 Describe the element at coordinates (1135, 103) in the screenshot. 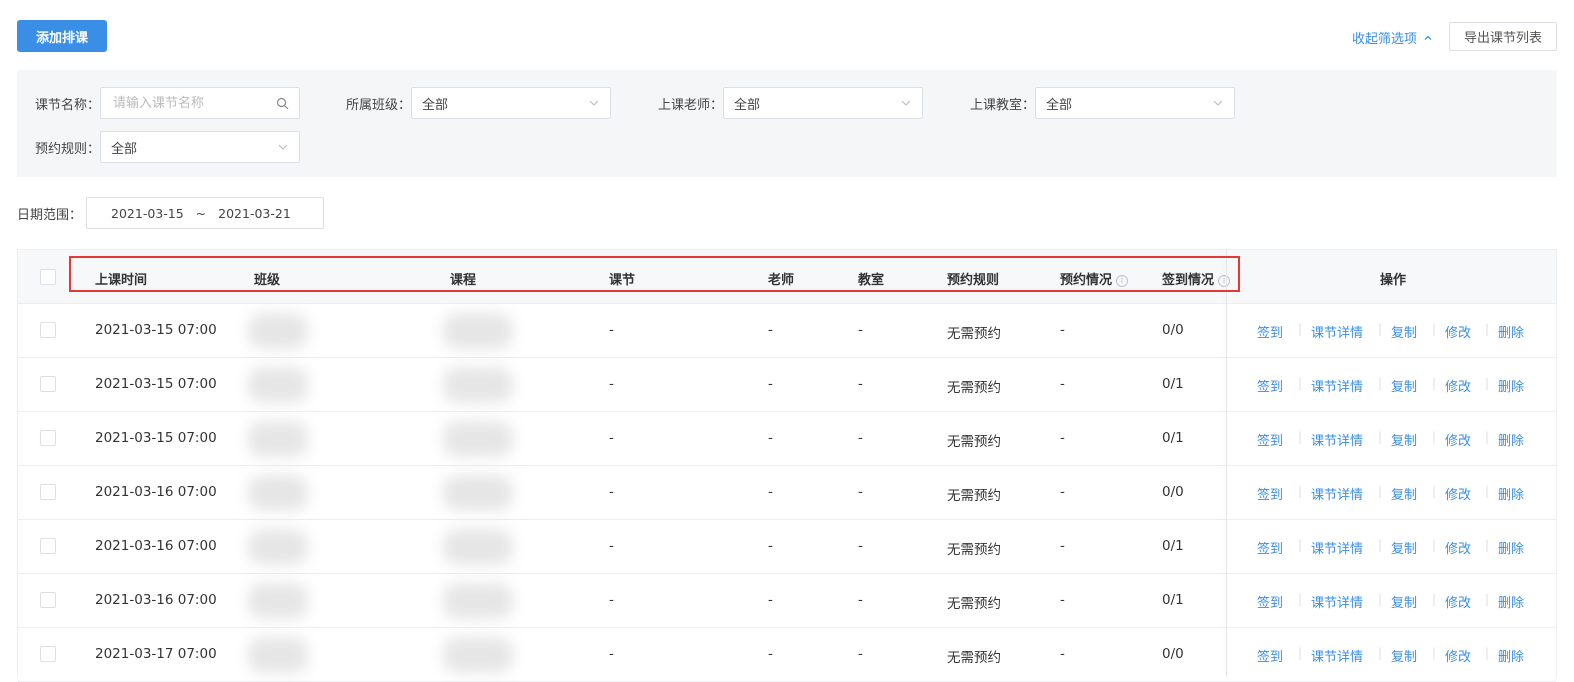

I see `classroom-select: 全部` at that location.